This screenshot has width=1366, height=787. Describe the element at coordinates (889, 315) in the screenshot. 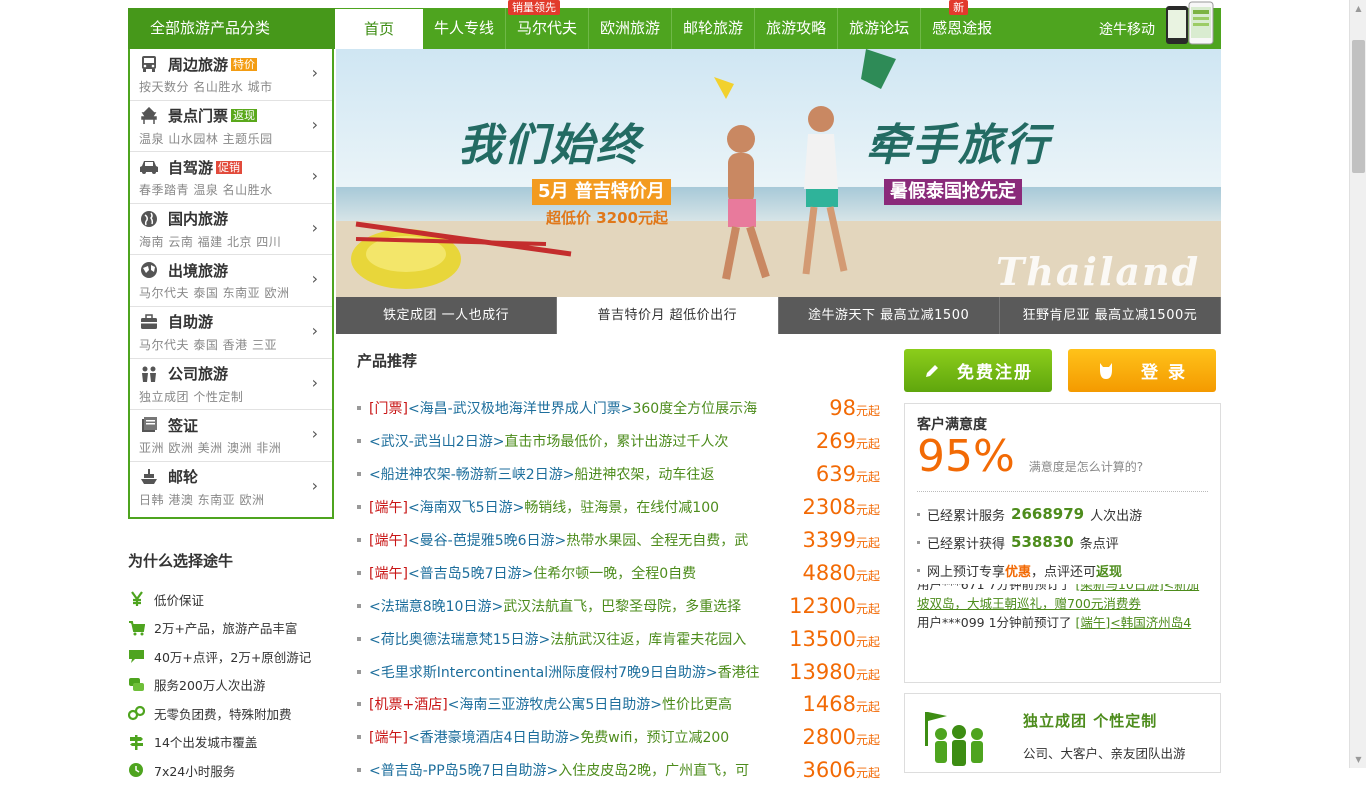

I see `banner-tab: 途牛游天下 最高立减1500` at that location.